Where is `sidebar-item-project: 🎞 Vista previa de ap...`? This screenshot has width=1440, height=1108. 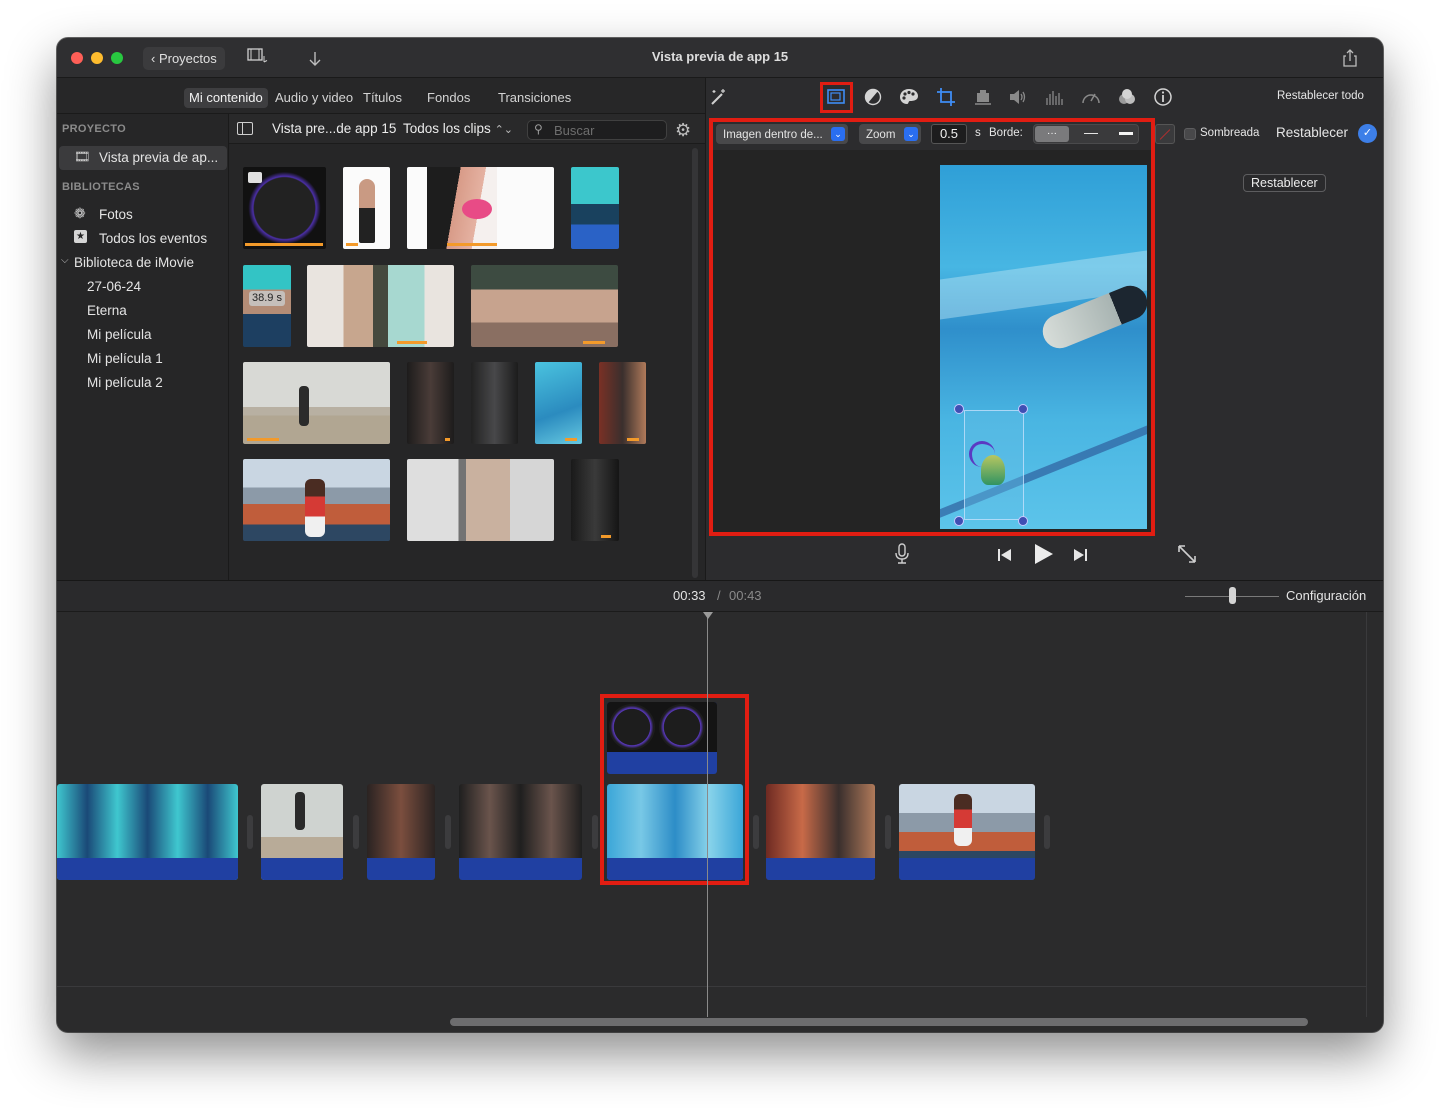
sidebar-item-project: 🎞 Vista previa de ap... is located at coordinates (143, 158).